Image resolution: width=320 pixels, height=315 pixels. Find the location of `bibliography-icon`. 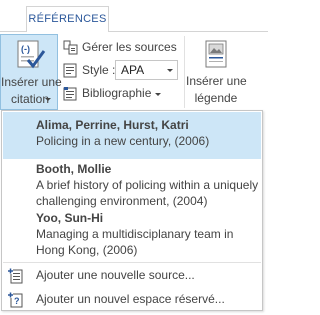

bibliography-icon is located at coordinates (70, 94).